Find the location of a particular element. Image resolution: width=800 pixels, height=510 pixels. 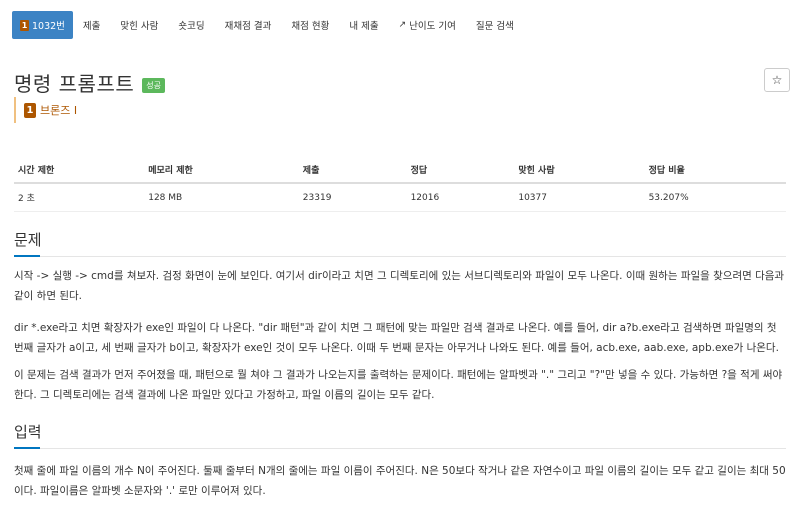

problem-title-row: 명령 프롬프트 성공 is located at coordinates (89, 82).